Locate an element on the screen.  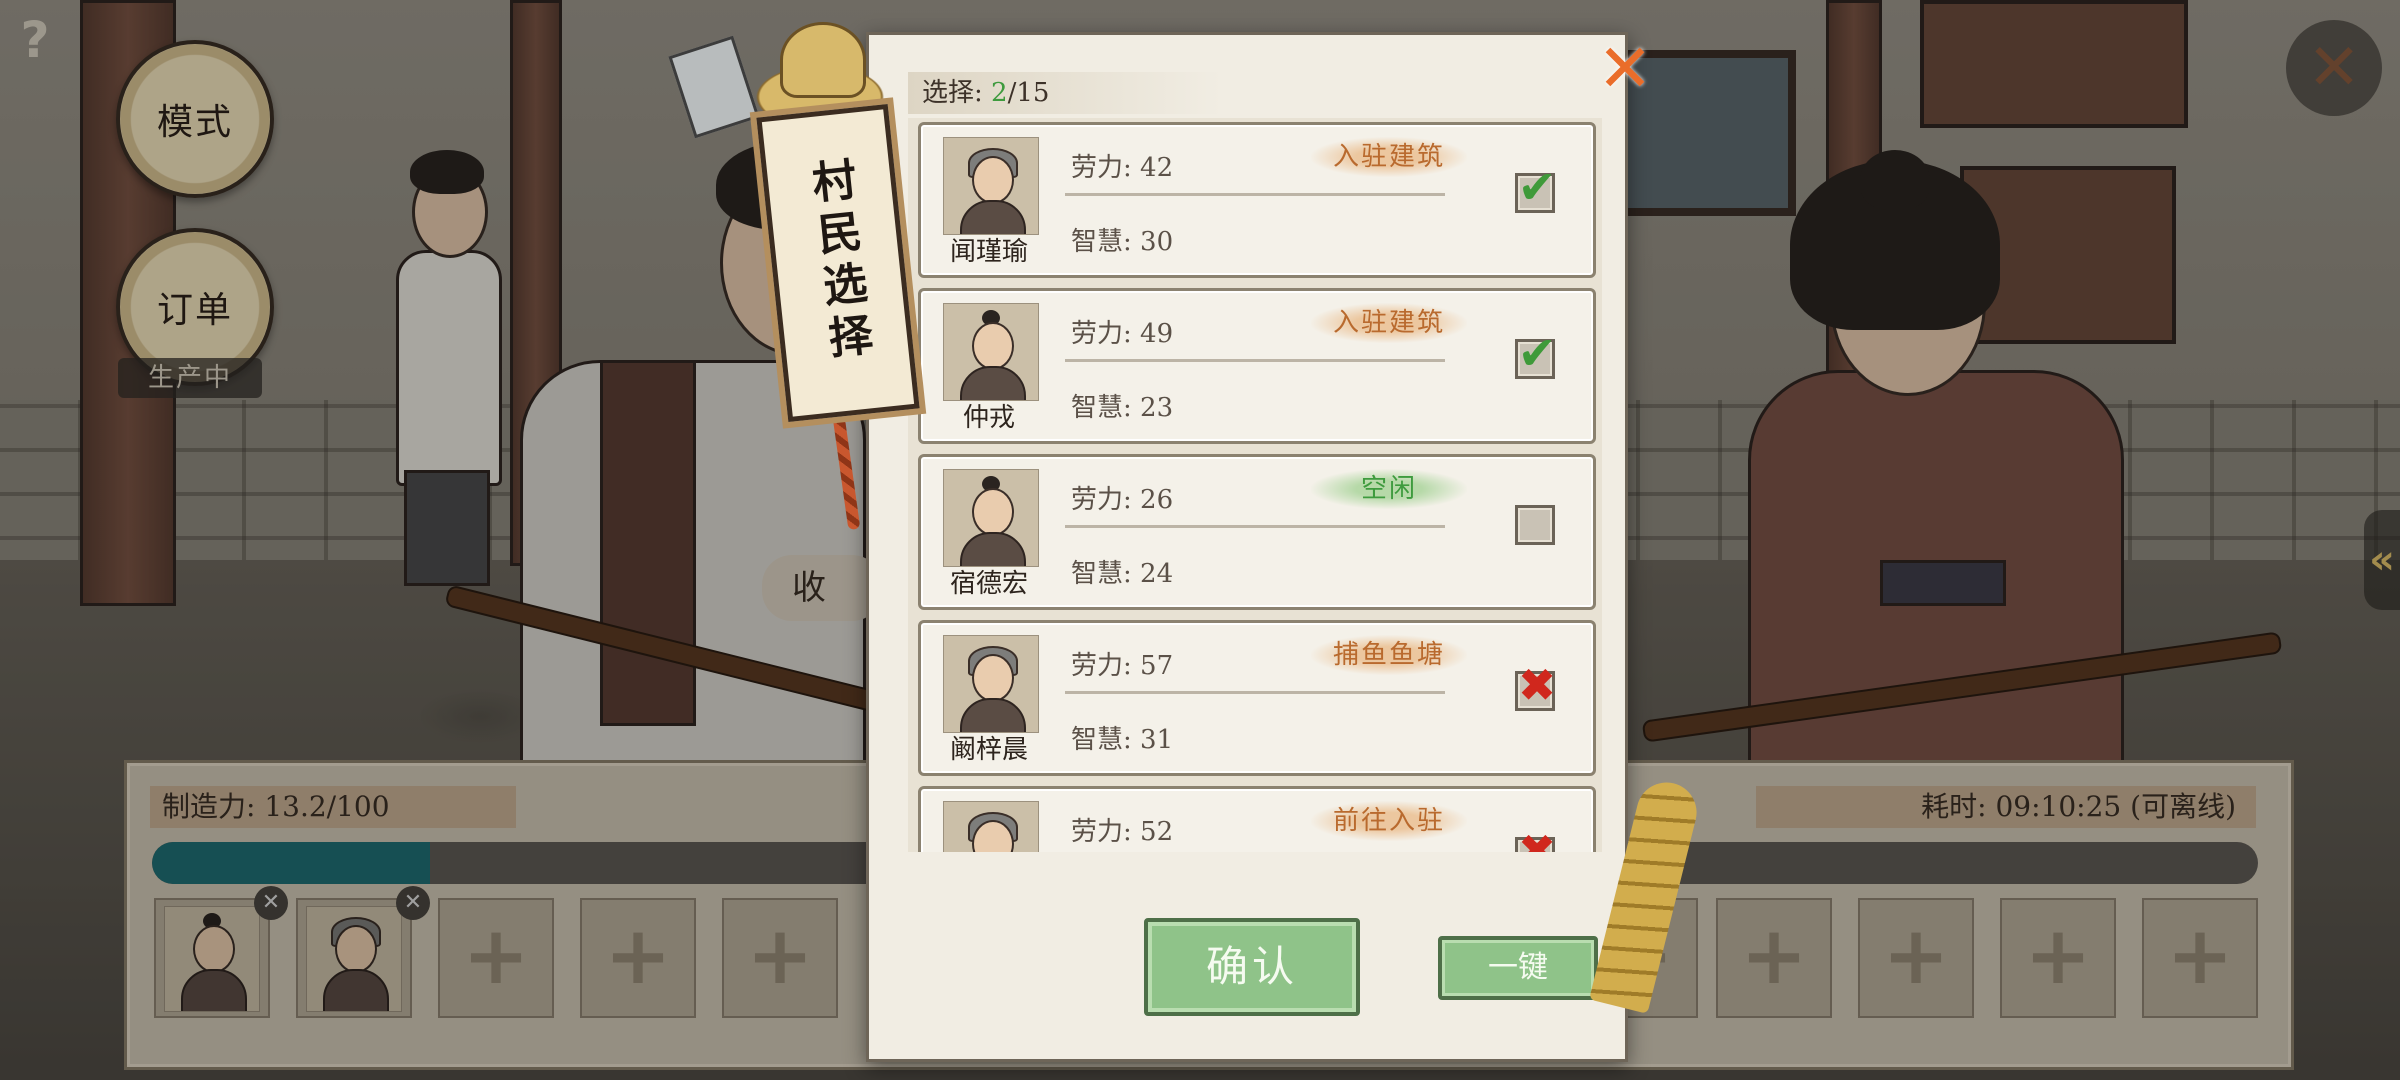
villager-select-checkbox is located at coordinates (1535, 525).